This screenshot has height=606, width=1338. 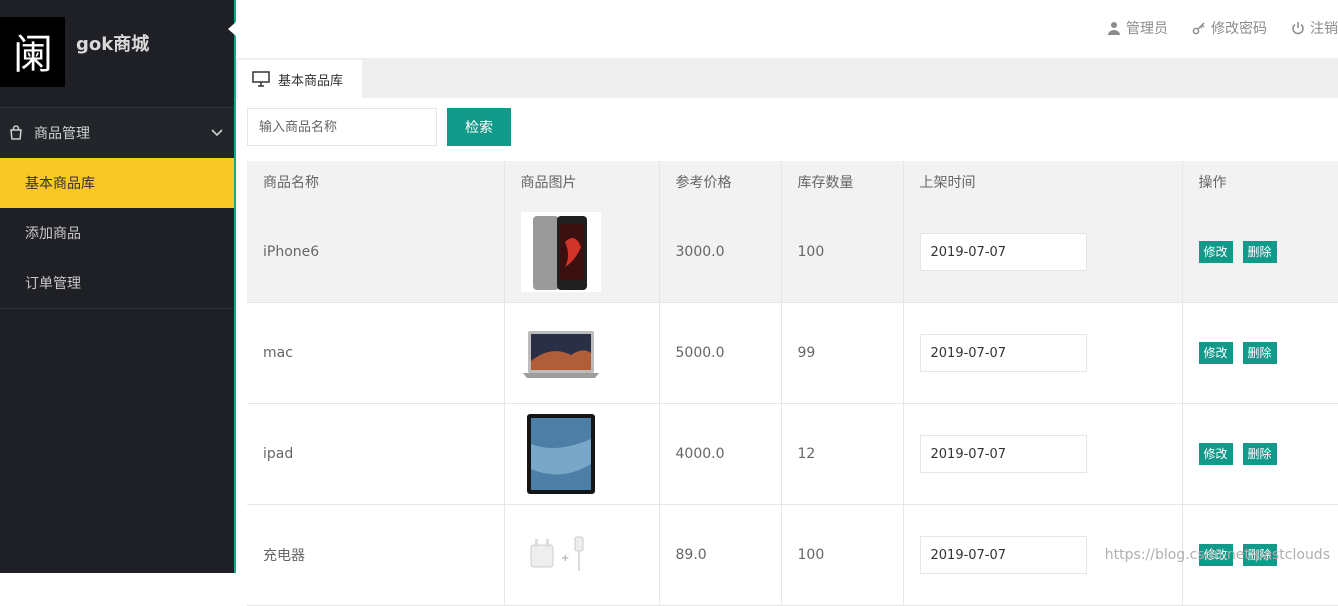 I want to click on cell-image: +, so click(x=582, y=555).